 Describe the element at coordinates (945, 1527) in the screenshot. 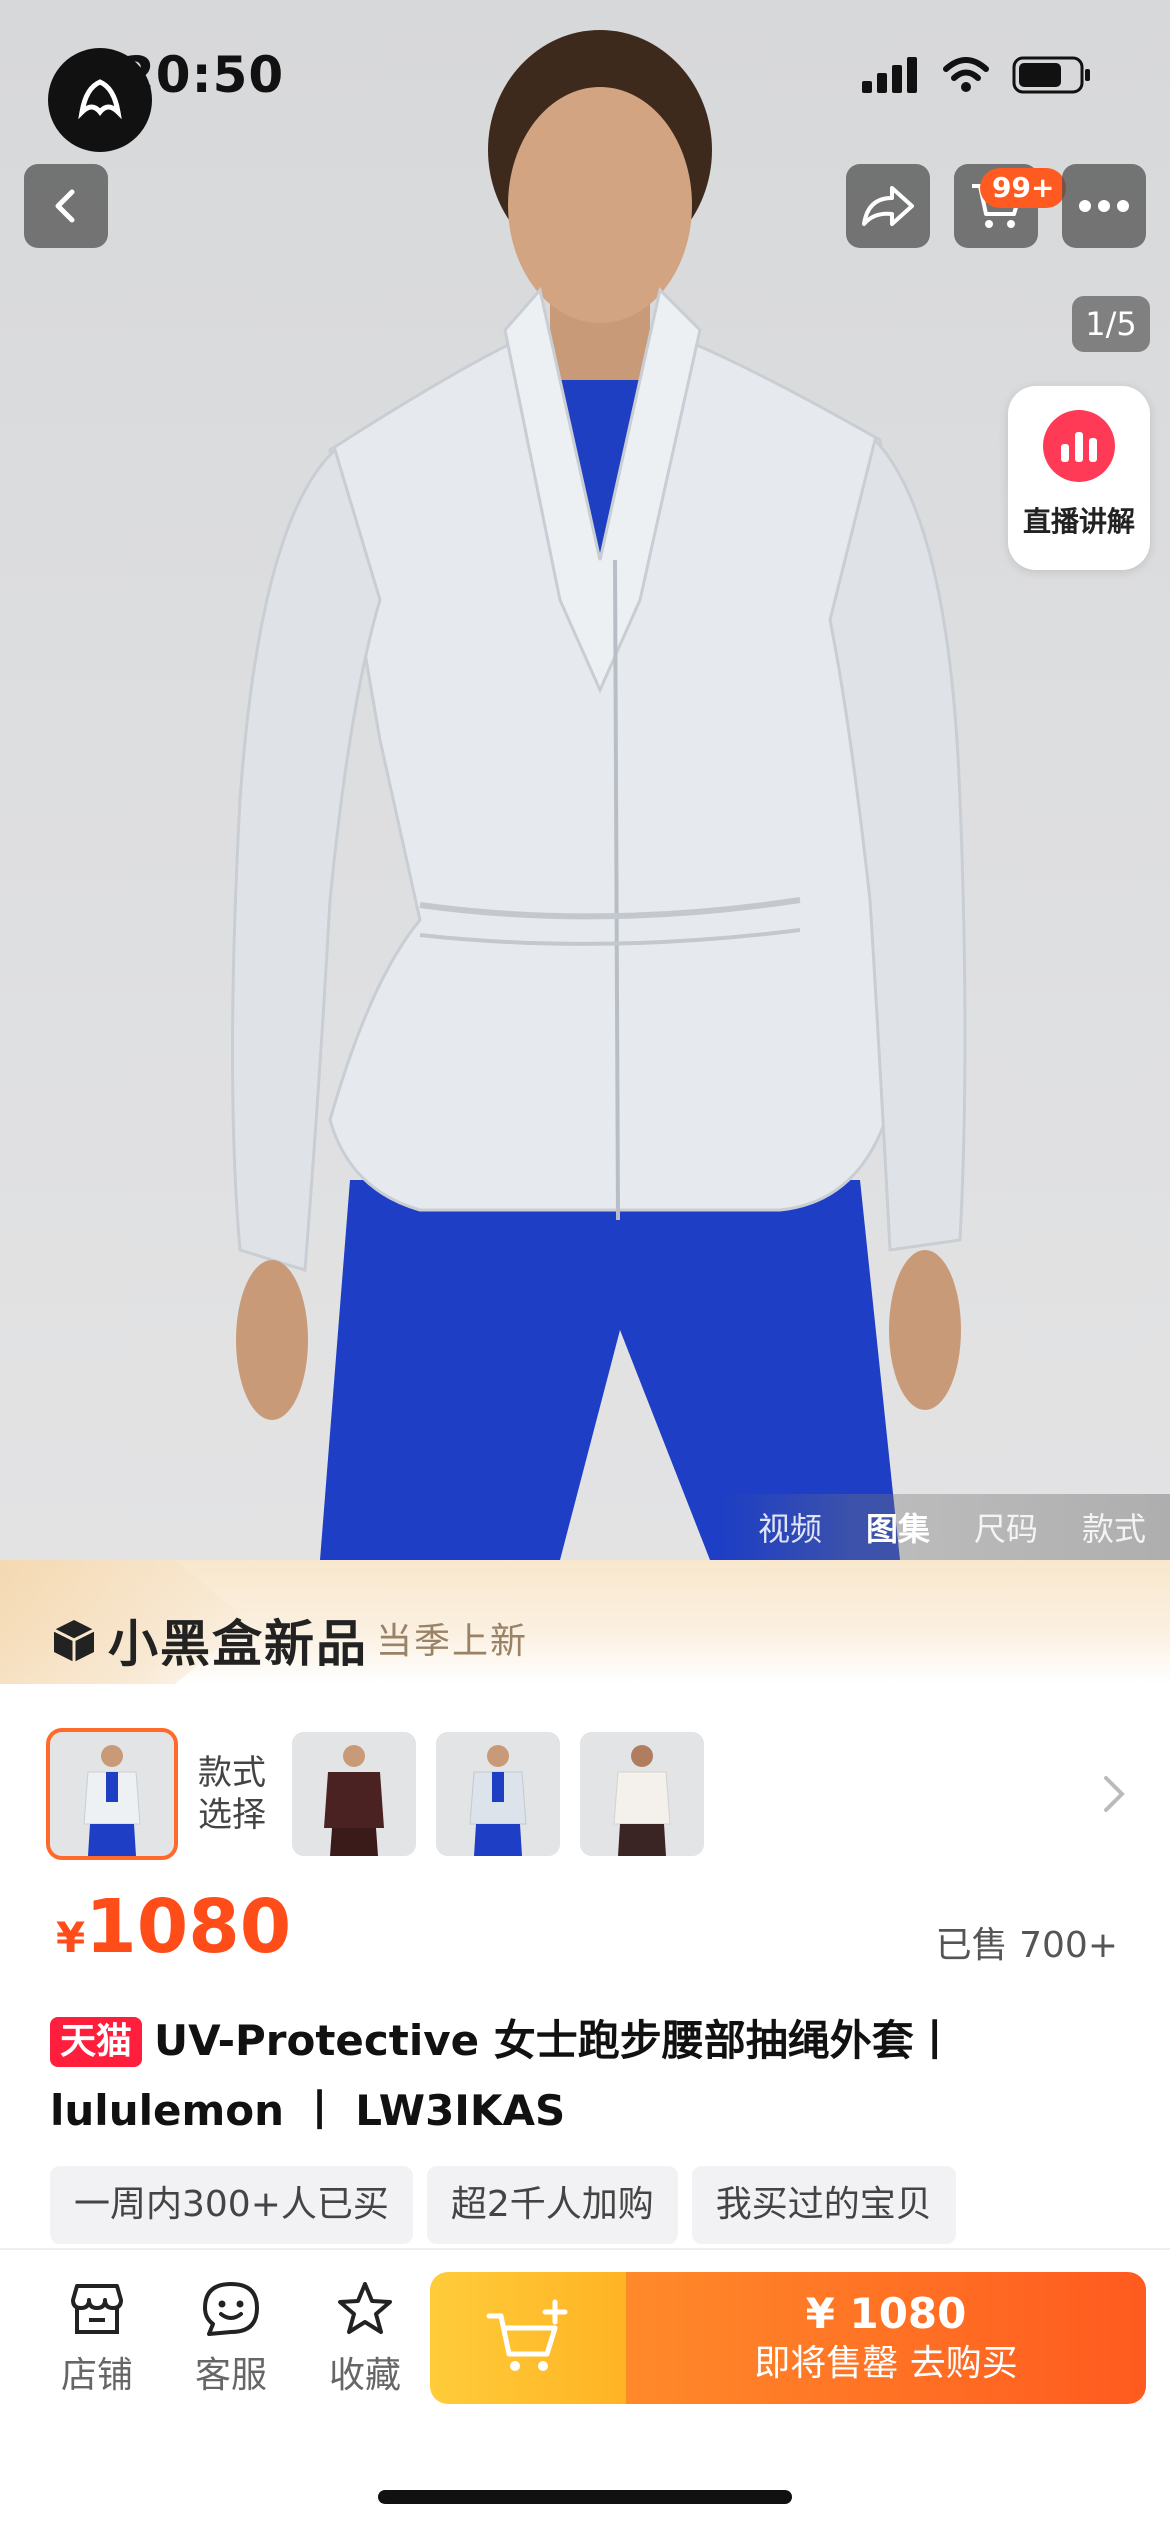

I see `gallery-tabs: 视频 图集 尺码 款式` at that location.